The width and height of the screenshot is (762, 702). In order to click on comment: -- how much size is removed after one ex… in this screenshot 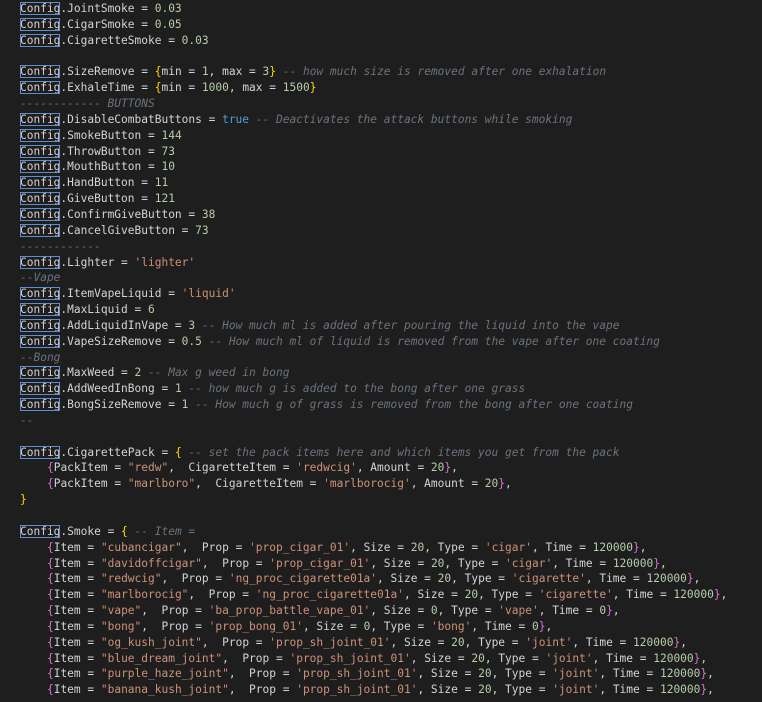, I will do `click(441, 72)`.